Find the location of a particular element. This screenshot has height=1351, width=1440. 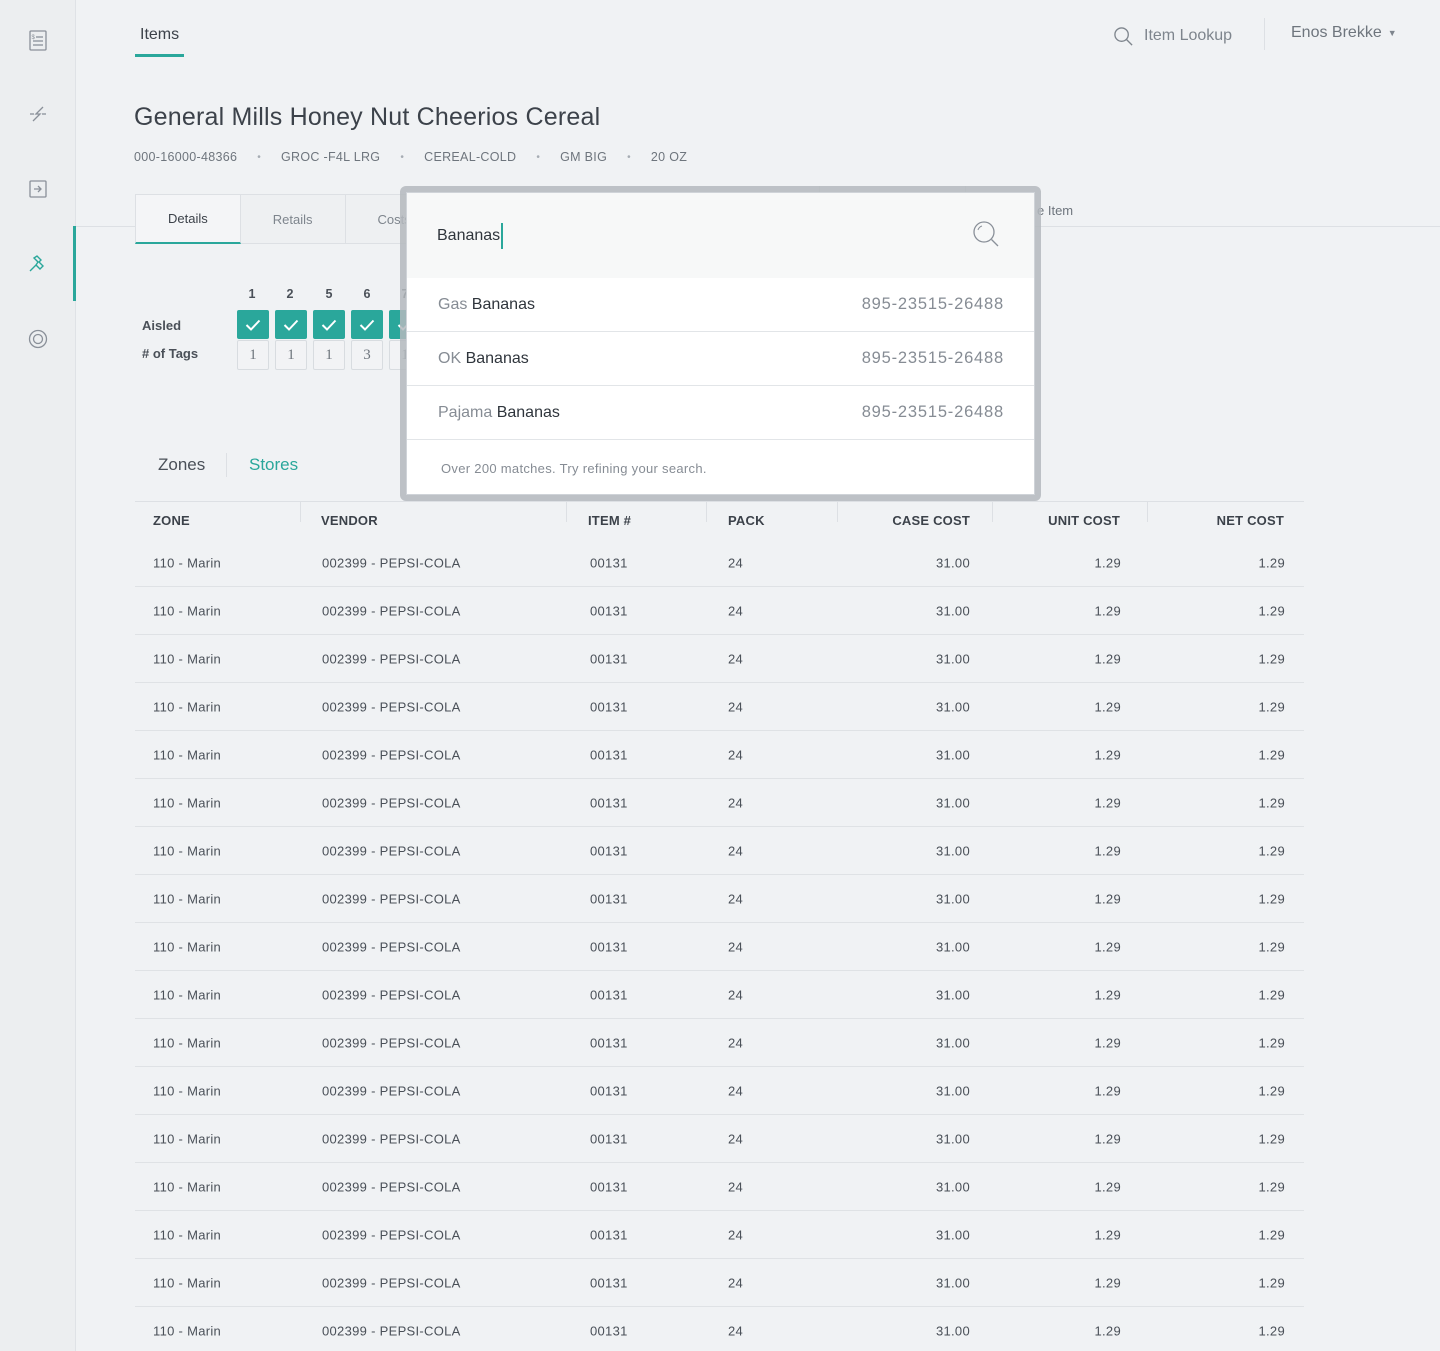

result-code: 895-23515-26488 is located at coordinates (932, 304).